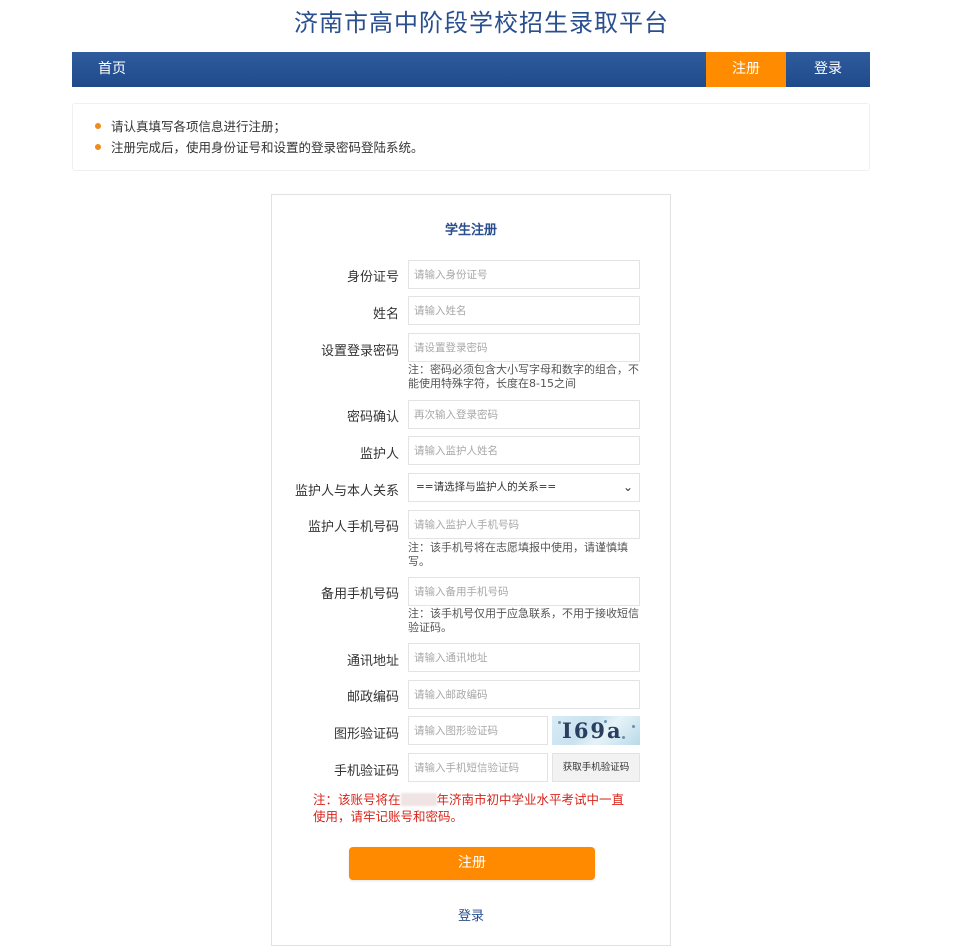 This screenshot has height=948, width=963. What do you see at coordinates (469, 808) in the screenshot?
I see `account-warning: 注：该账号将在 年济南市初中学业水平考试中一直使用，请牢记账号和密码。` at bounding box center [469, 808].